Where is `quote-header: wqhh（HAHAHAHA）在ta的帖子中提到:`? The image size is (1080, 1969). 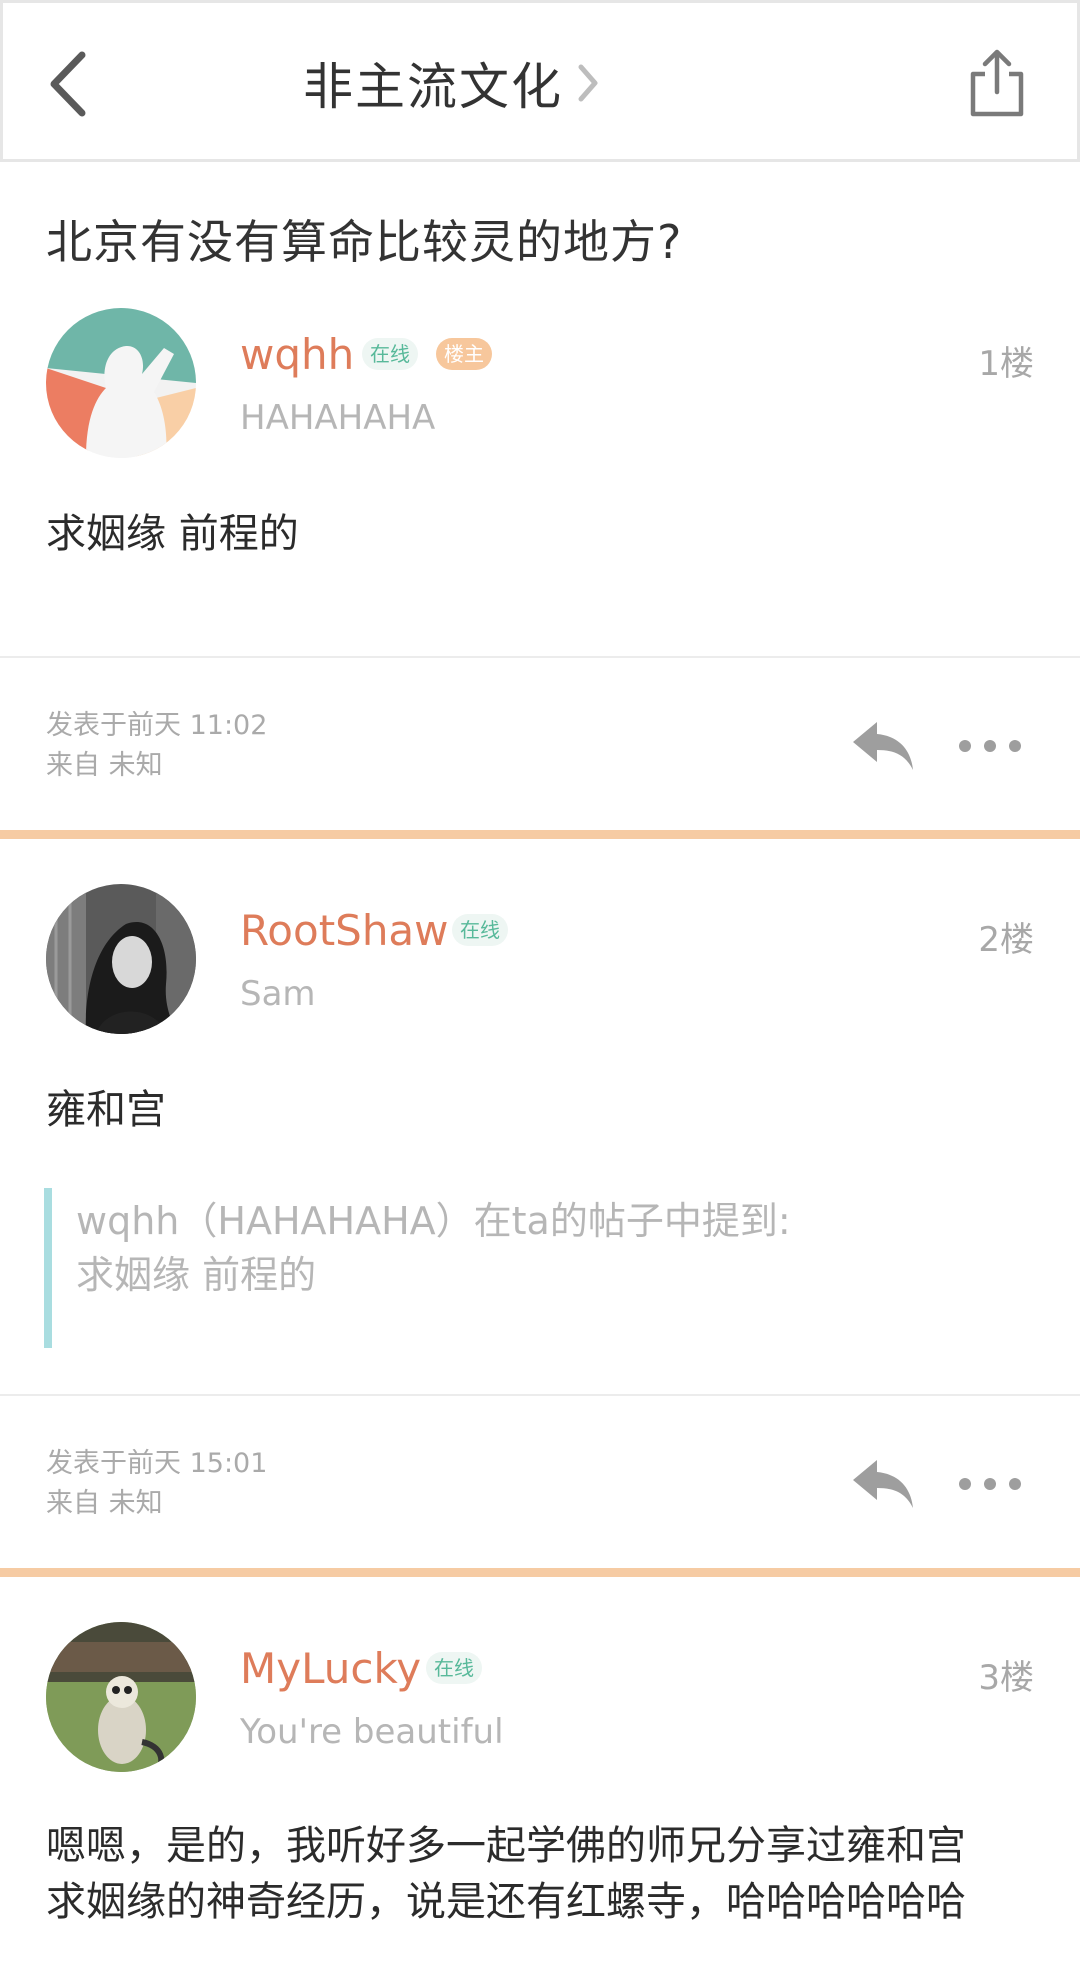
quote-header: wqhh（HAHAHAHA）在ta的帖子中提到: is located at coordinates (433, 1221).